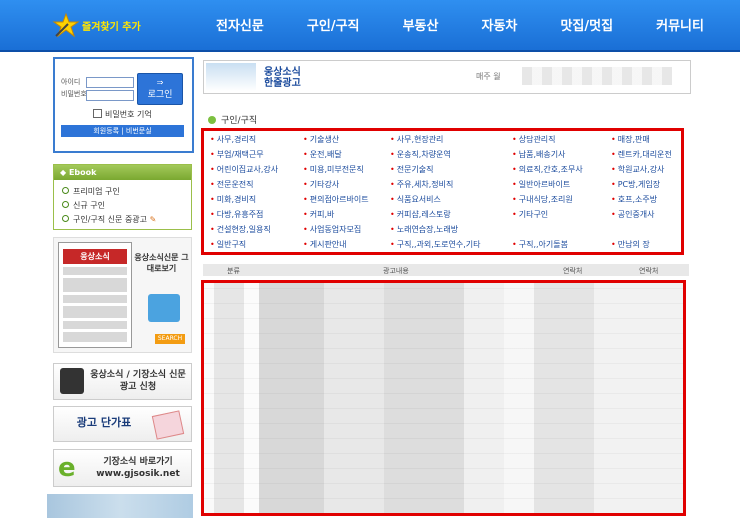  Describe the element at coordinates (212, 120) in the screenshot. I see `green-dot-icon` at that location.